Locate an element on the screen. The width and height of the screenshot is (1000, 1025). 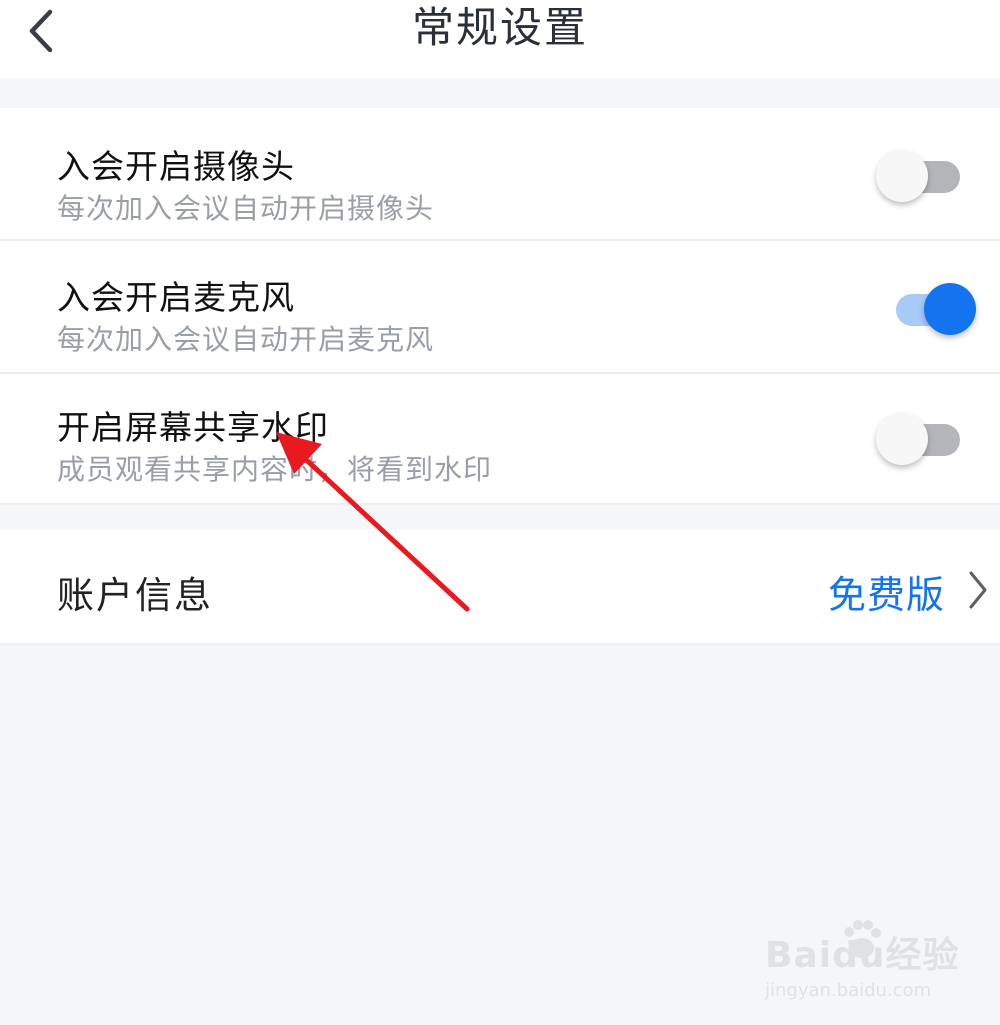
page-title: 常规设置 is located at coordinates (499, 27).